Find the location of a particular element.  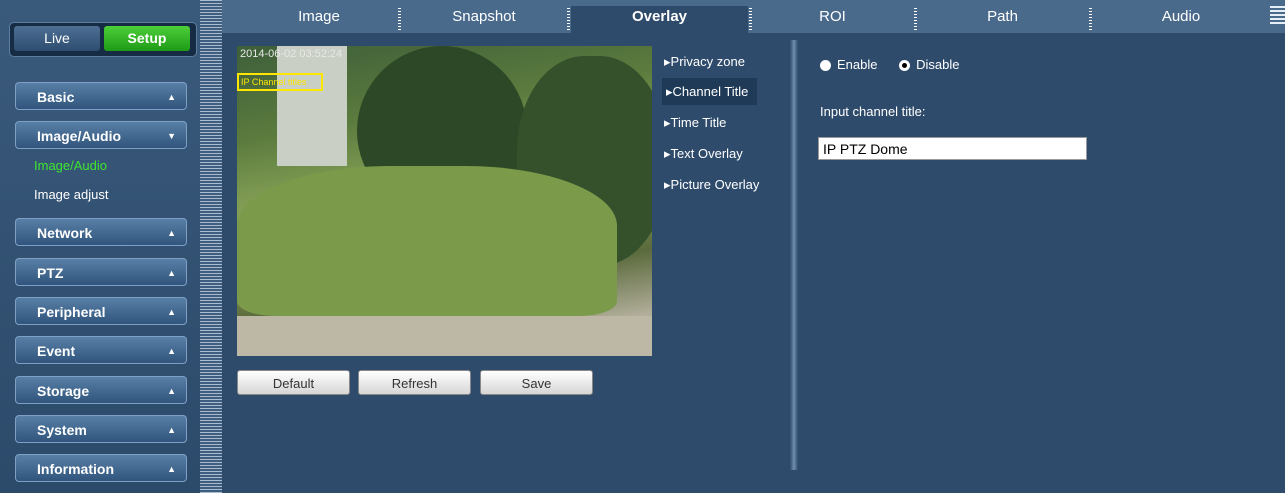

enable-radio-group: Enable Disable is located at coordinates (889, 64).